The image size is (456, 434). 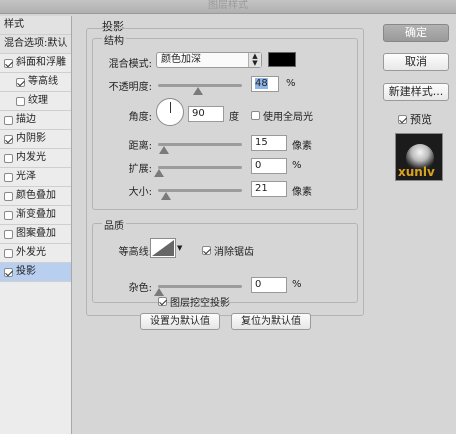 I want to click on contour-curve-icon, so click(x=163, y=248).